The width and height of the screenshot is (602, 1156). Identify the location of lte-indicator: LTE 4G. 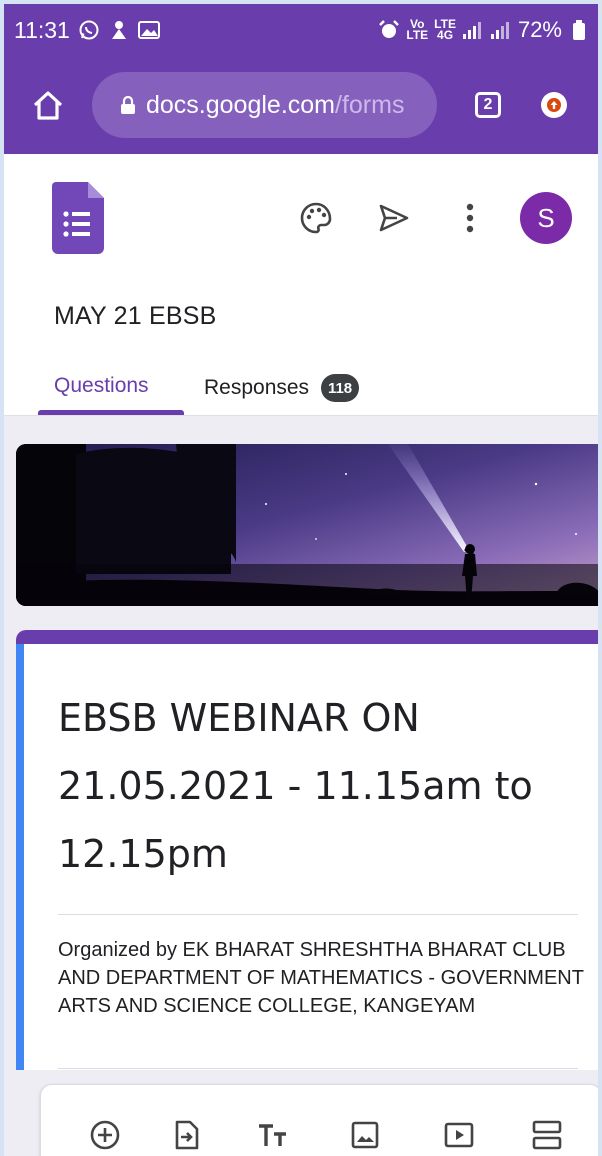
(445, 30).